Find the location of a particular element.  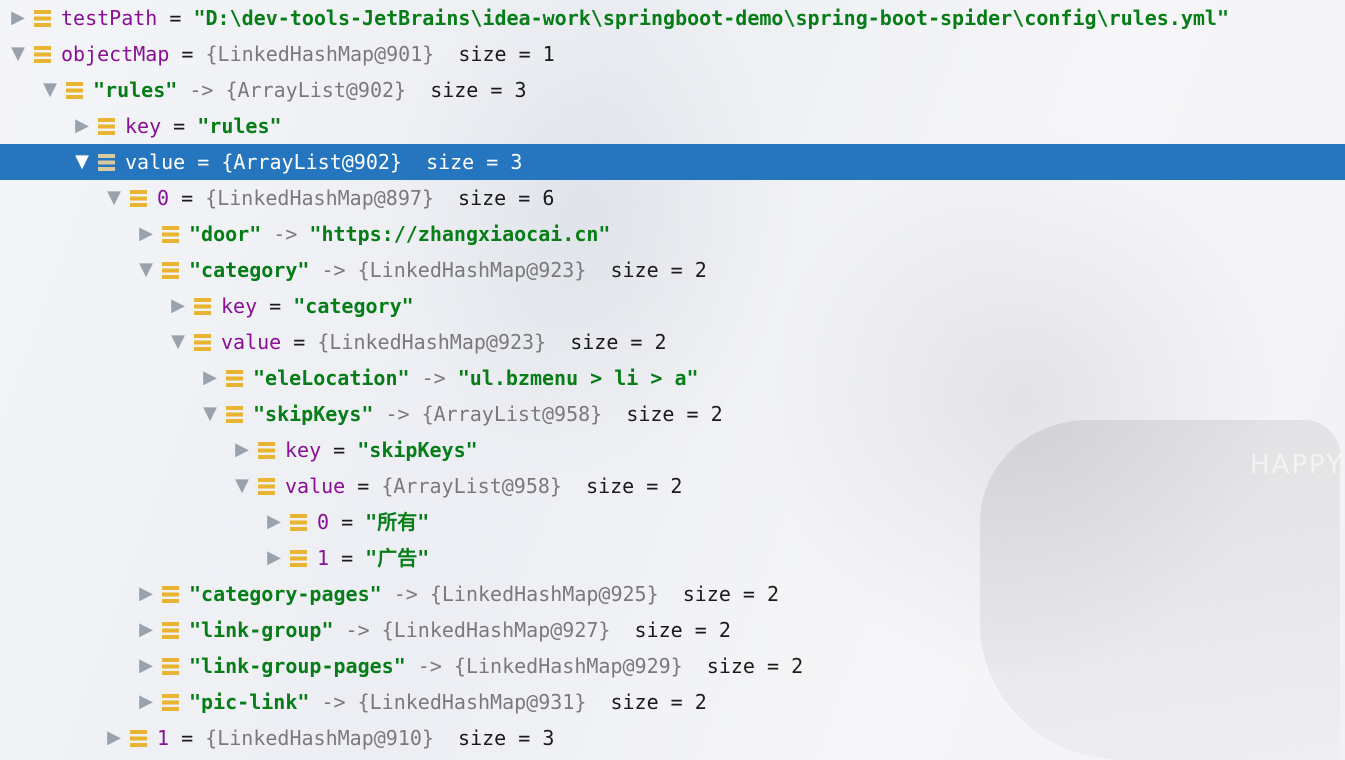

var-name: key is located at coordinates (303, 450).